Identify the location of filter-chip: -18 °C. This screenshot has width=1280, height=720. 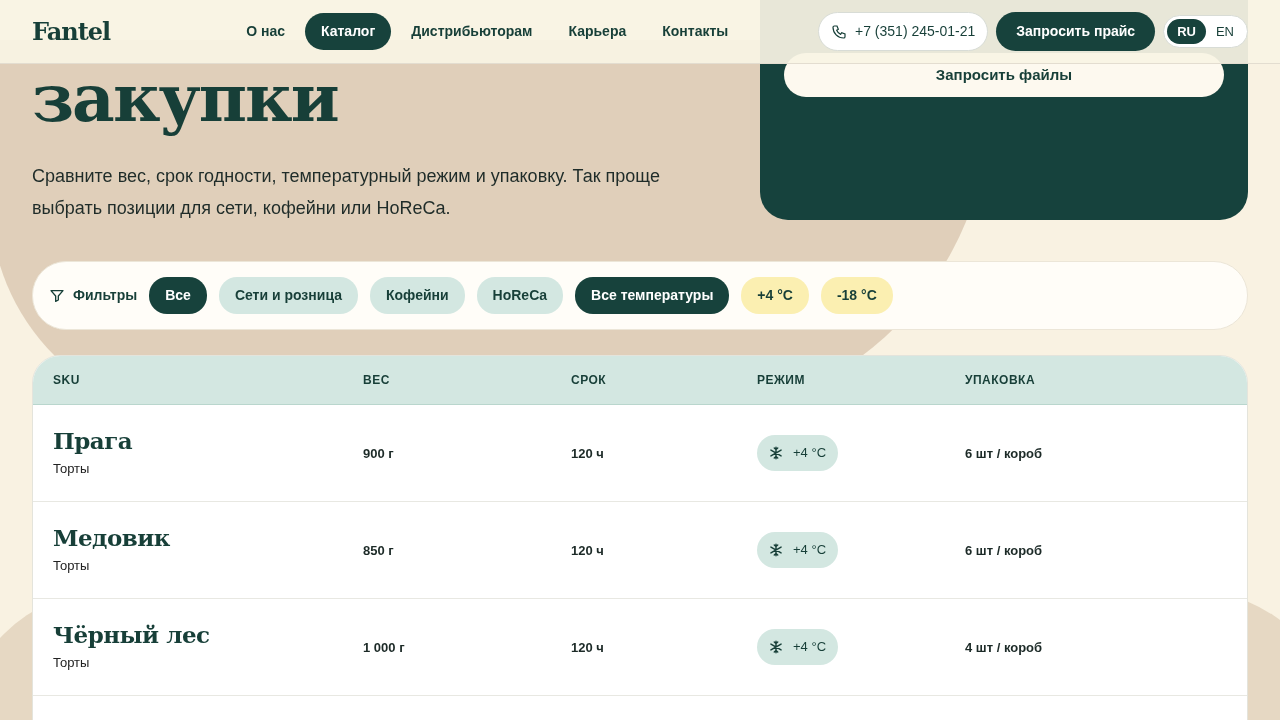
(856, 295).